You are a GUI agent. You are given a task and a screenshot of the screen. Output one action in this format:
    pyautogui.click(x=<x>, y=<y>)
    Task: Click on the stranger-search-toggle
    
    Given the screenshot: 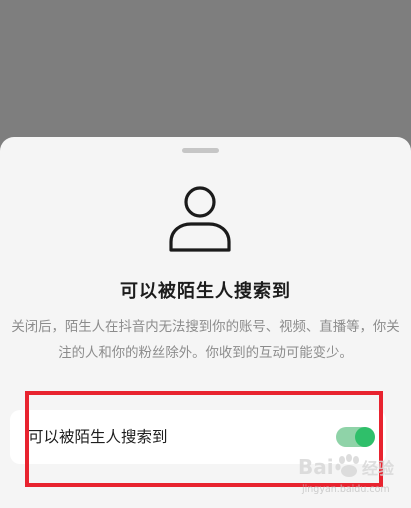 What is the action you would take?
    pyautogui.click(x=355, y=437)
    